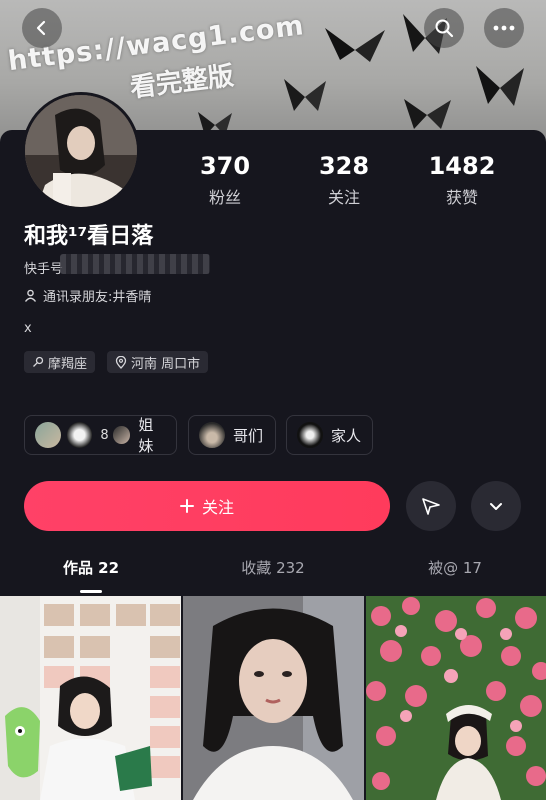  I want to click on tag-location: 河南 周口市, so click(158, 362).